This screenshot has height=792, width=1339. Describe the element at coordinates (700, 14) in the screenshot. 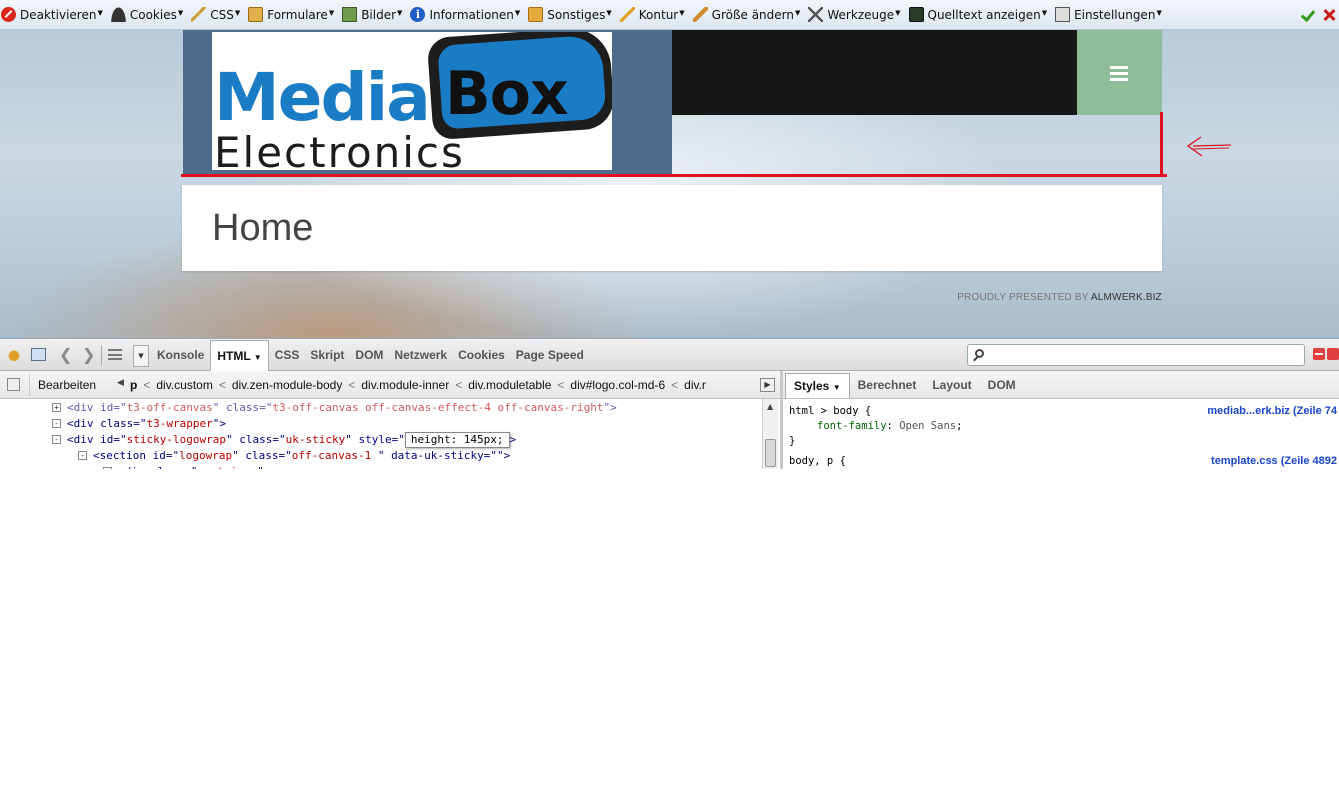

I see `resize-icon` at that location.